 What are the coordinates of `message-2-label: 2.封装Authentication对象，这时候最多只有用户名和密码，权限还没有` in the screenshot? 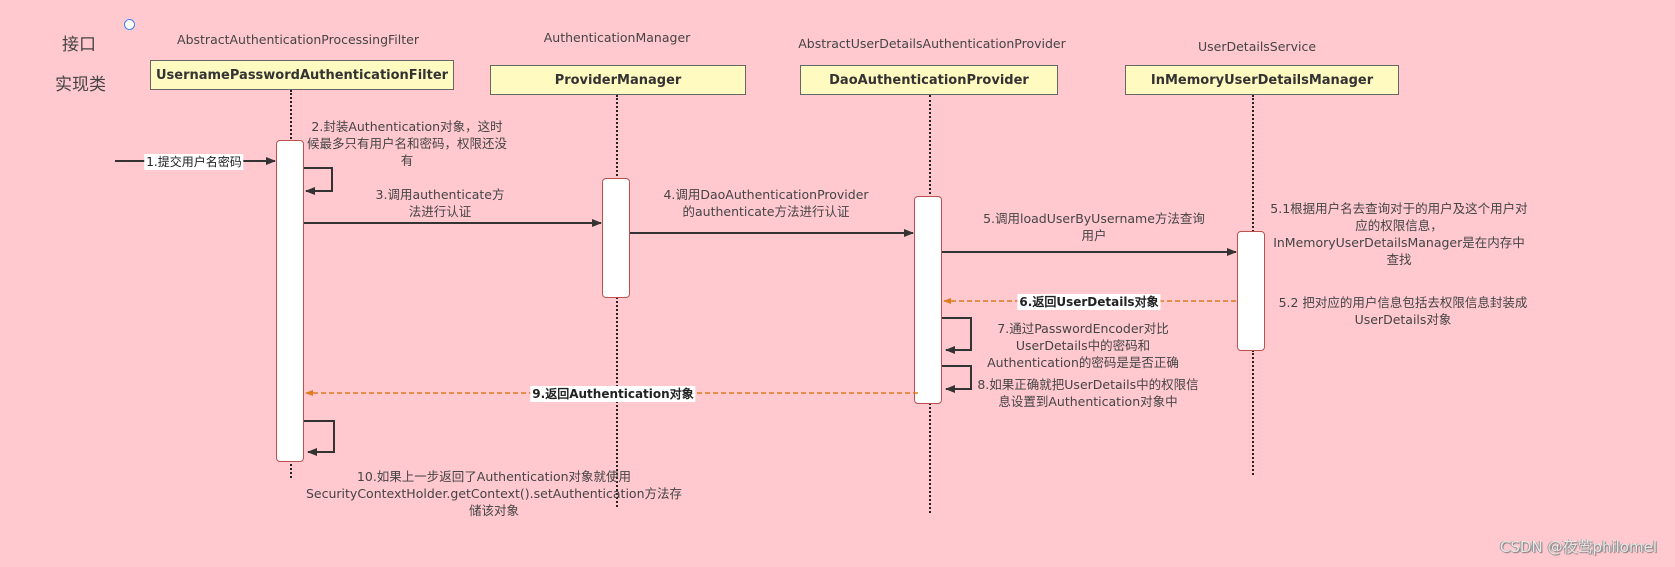 It's located at (407, 143).